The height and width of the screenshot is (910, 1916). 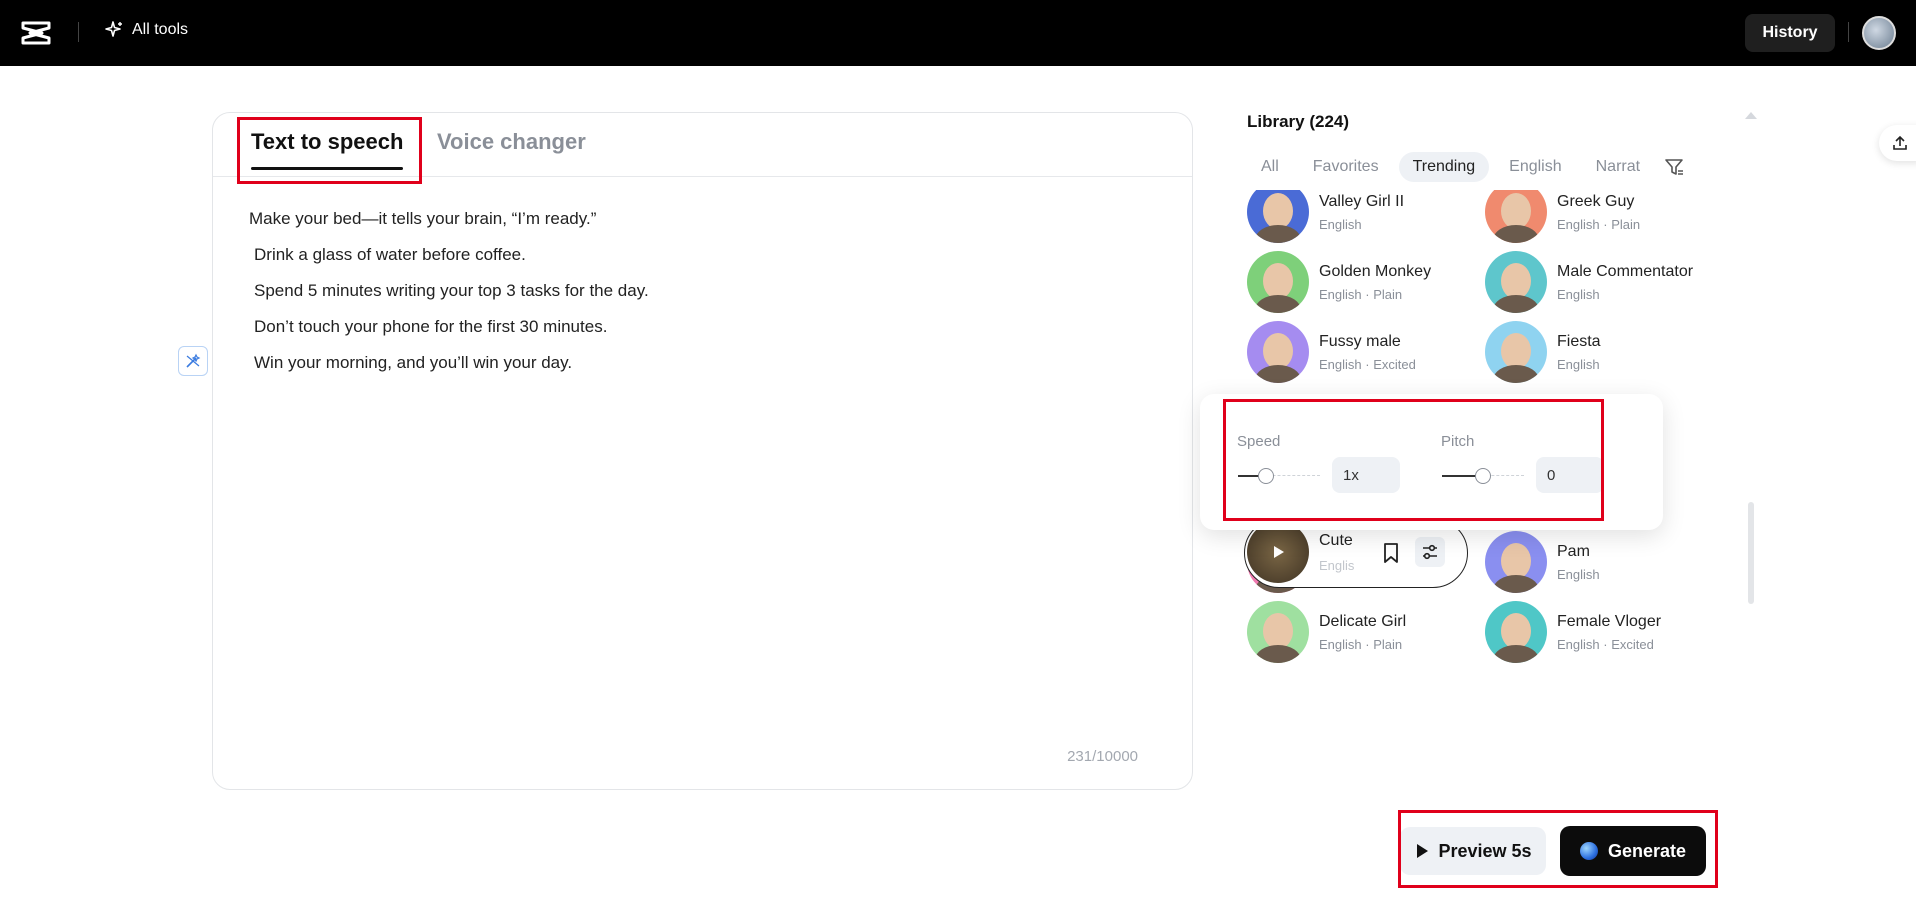 What do you see at coordinates (1366, 475) in the screenshot?
I see `speed-input: 1x` at bounding box center [1366, 475].